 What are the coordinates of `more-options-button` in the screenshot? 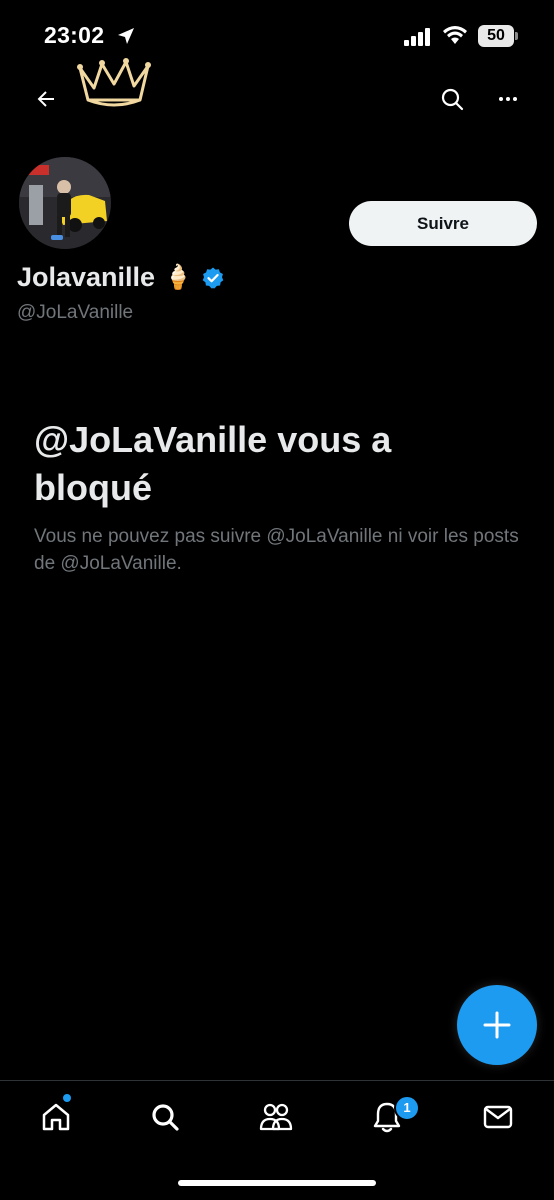 It's located at (508, 99).